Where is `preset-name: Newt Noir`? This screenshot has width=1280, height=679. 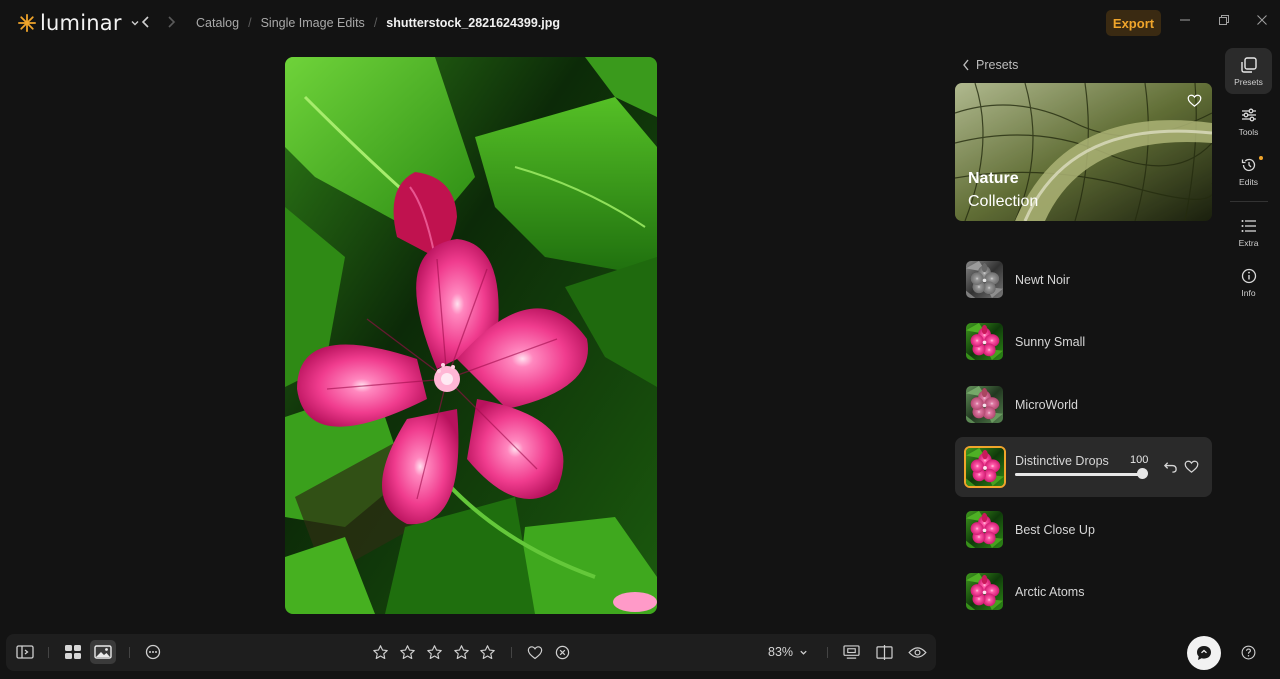
preset-name: Newt Noir is located at coordinates (1042, 280).